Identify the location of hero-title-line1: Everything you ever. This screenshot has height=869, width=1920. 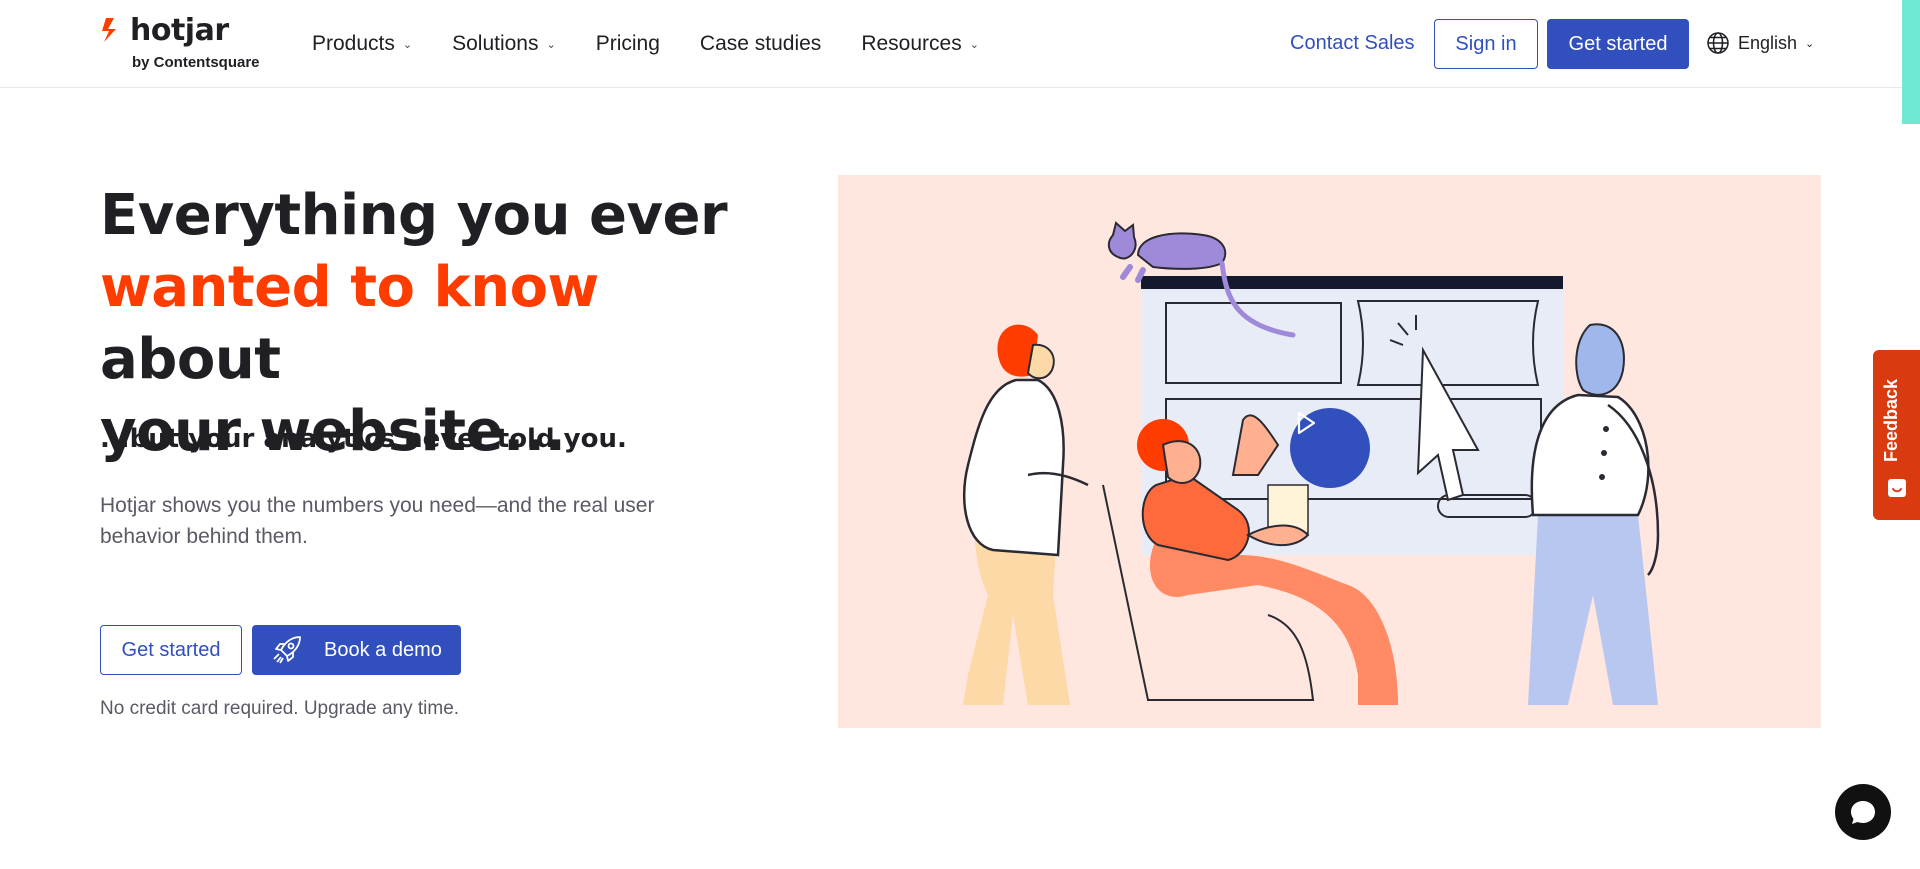
(414, 215).